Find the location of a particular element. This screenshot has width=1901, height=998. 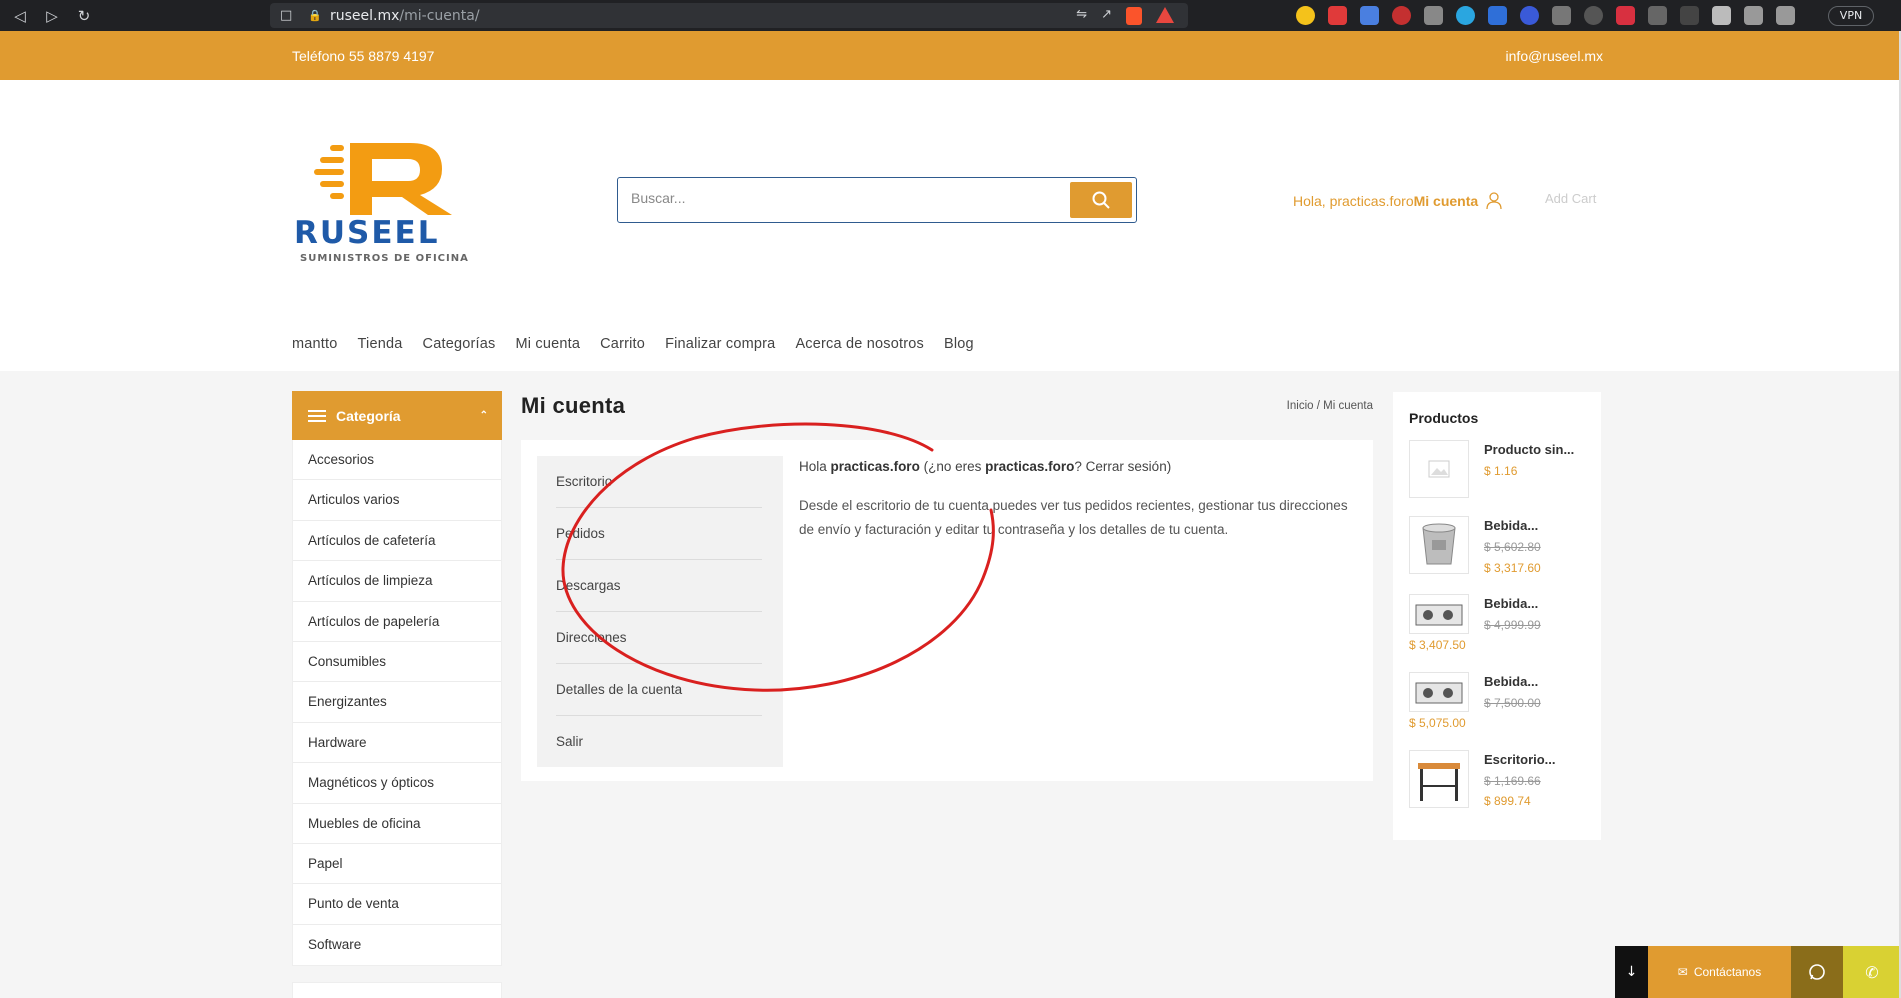

category-item: Energizantes is located at coordinates (397, 702).